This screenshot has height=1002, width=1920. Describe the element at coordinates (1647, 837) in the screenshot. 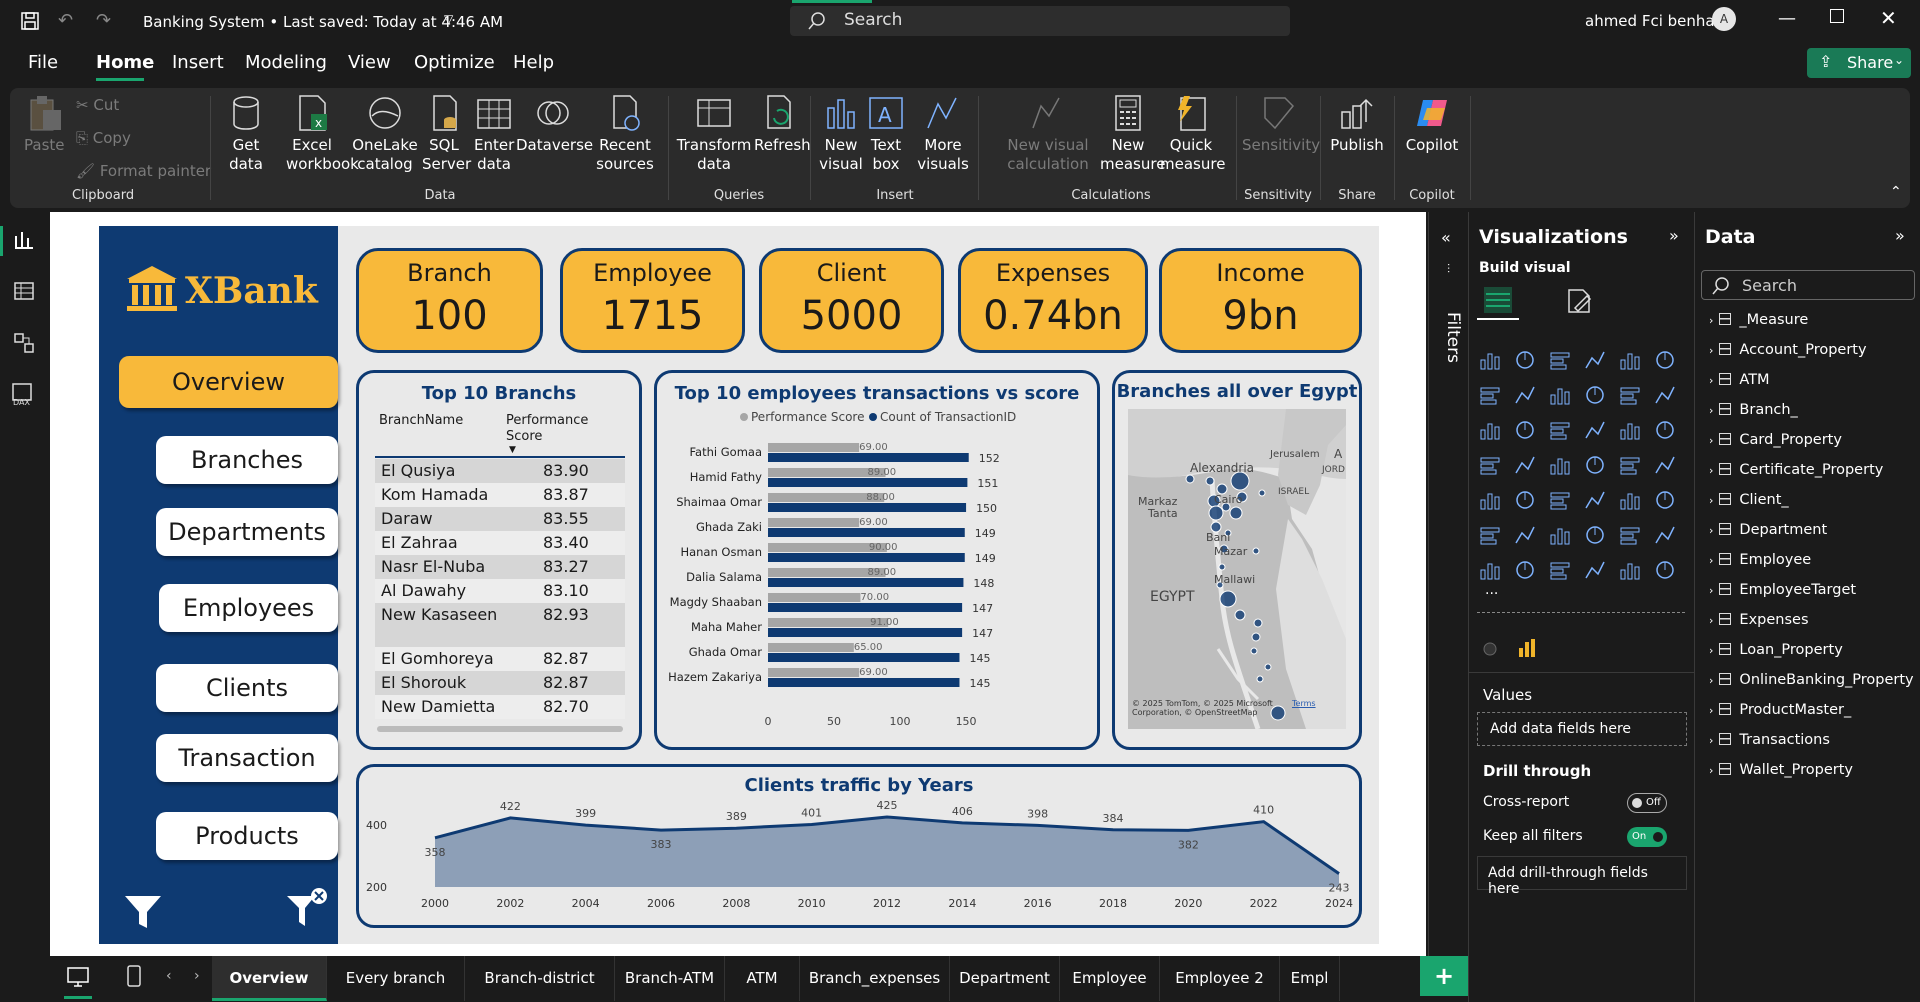

I see `keep-filters-toggle: On` at that location.